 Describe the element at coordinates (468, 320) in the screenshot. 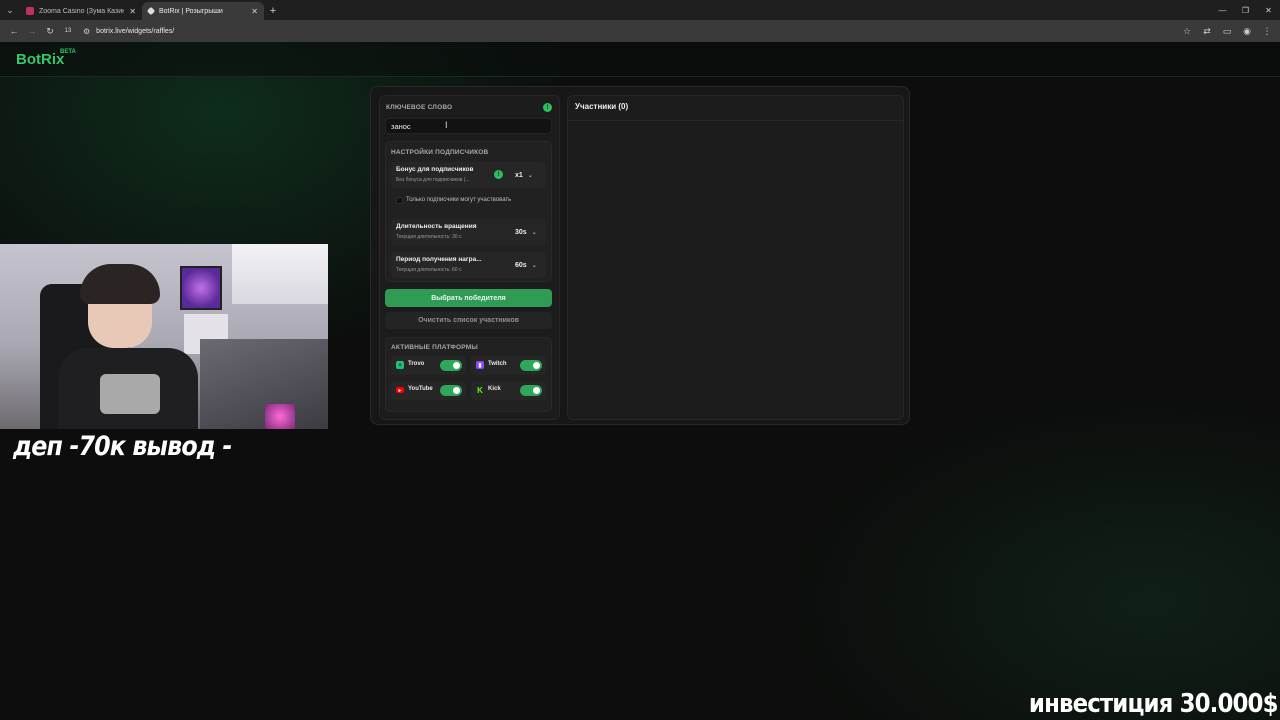

I see `clear-participants-button: Очистить список участников` at that location.